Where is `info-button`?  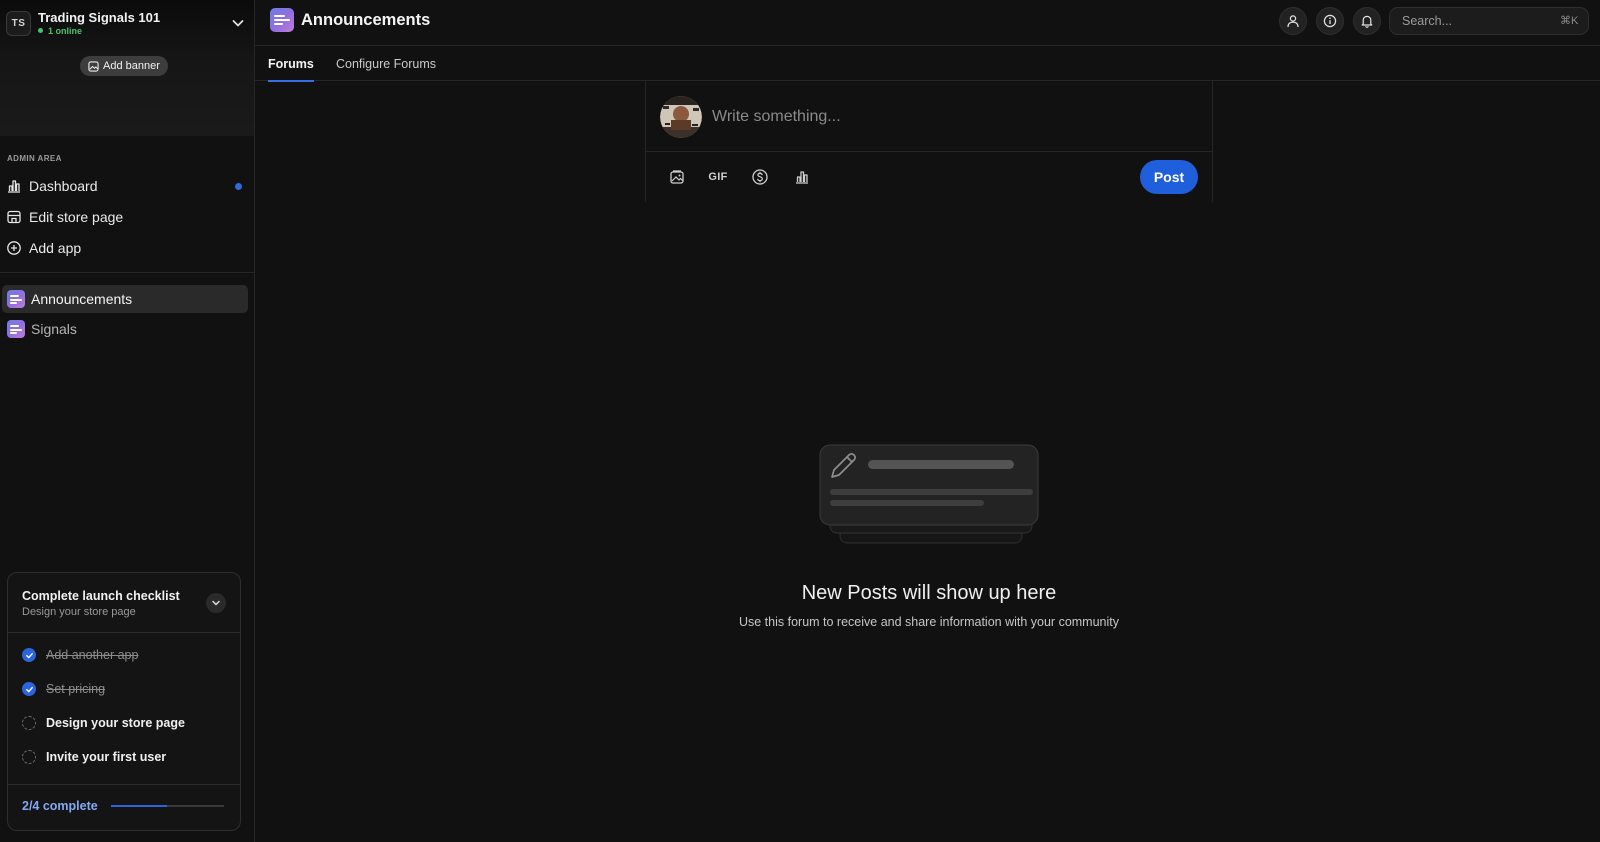
info-button is located at coordinates (1330, 21).